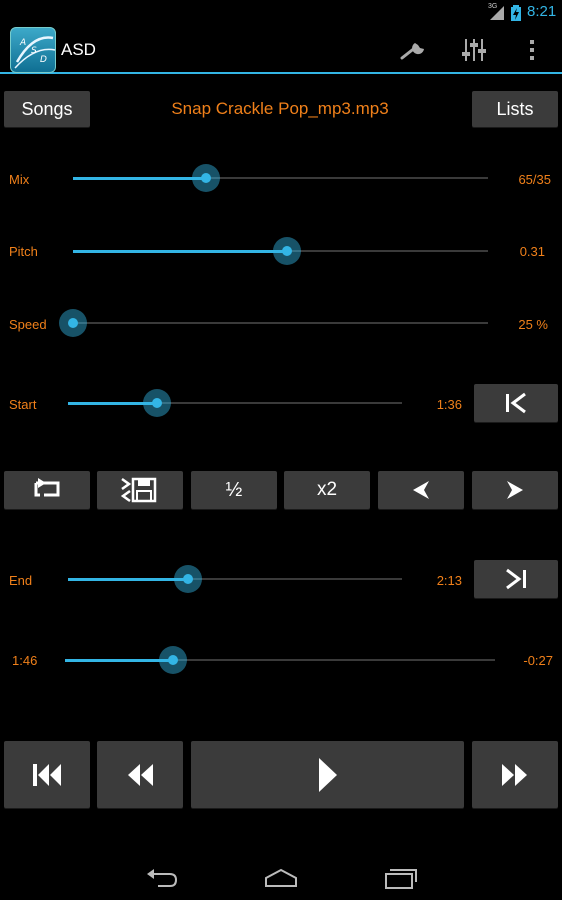  I want to click on nav-recents-button, so click(401, 878).